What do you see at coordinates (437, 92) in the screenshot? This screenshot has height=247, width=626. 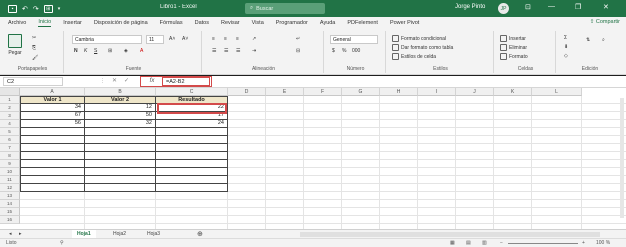 I see `column-header-i: I` at bounding box center [437, 92].